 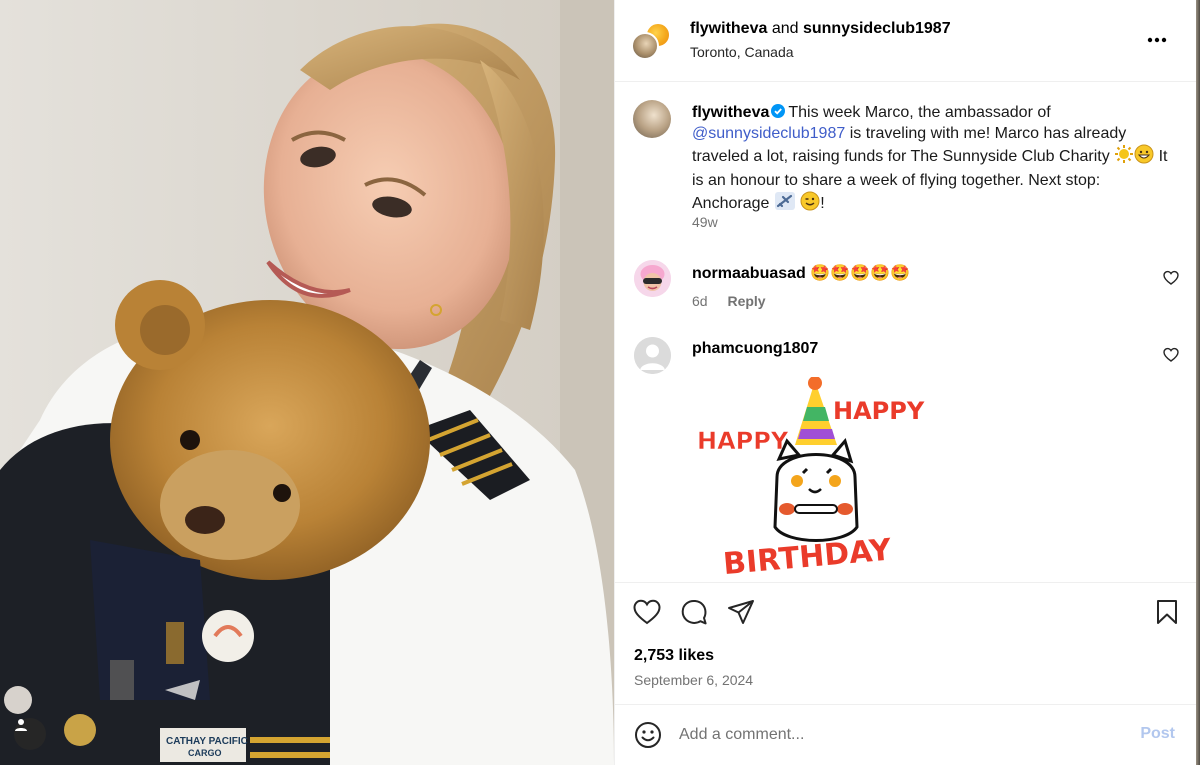 What do you see at coordinates (674, 656) in the screenshot?
I see `likes-count: 2,753 likes` at bounding box center [674, 656].